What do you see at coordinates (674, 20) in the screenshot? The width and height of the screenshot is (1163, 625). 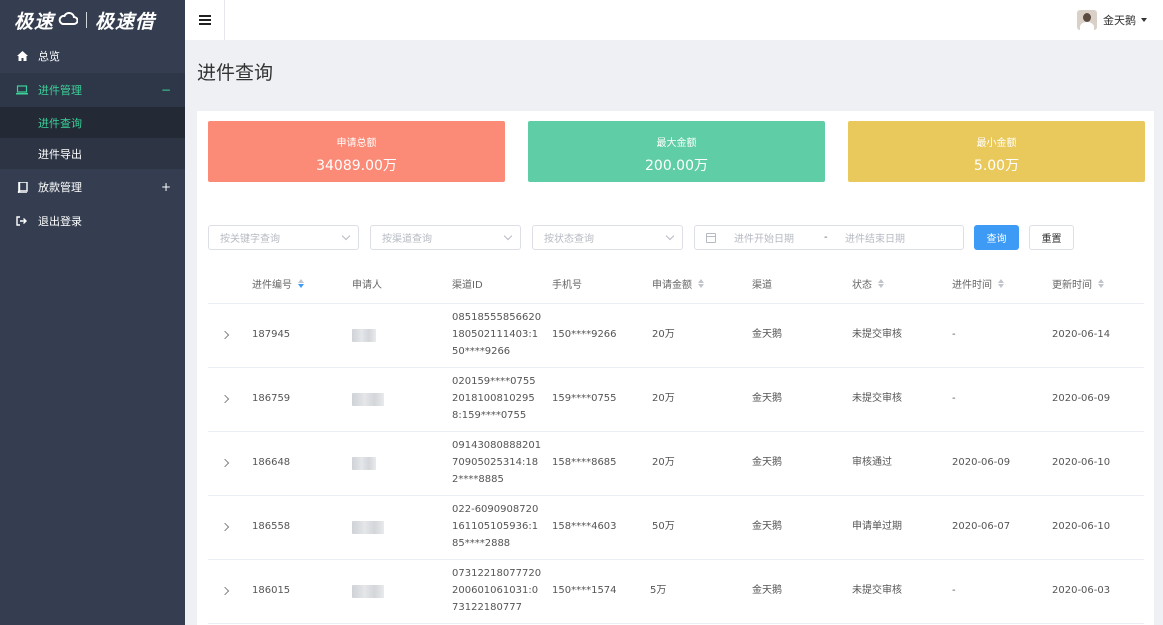 I see `top-bar: 金天鹅` at bounding box center [674, 20].